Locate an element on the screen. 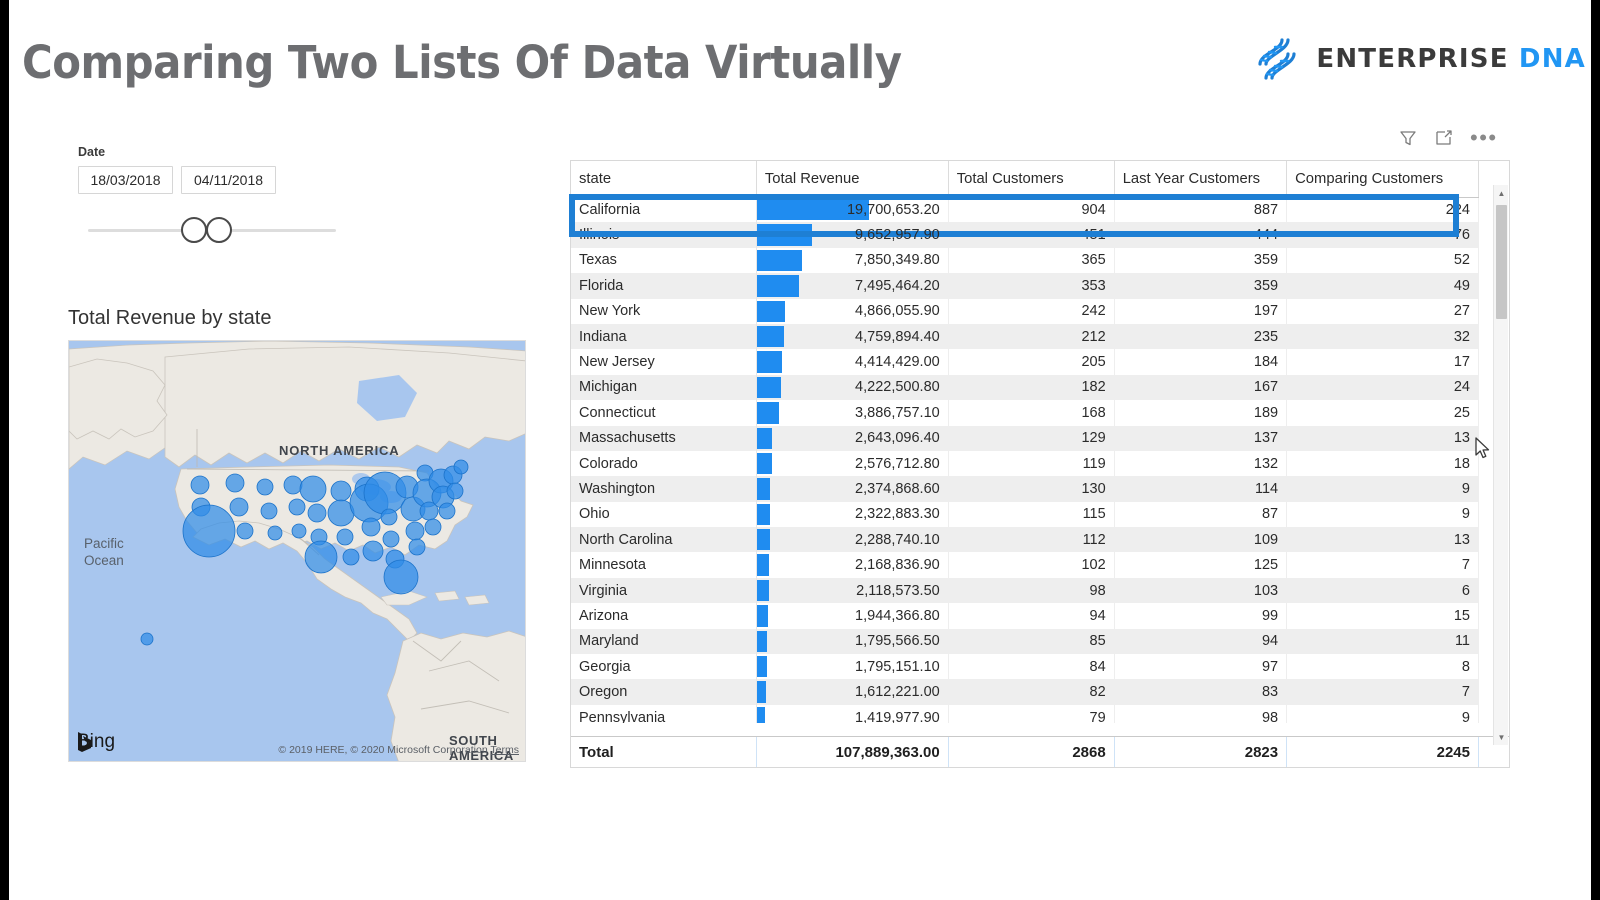  cell-last-year-customers: 132 is located at coordinates (1201, 463).